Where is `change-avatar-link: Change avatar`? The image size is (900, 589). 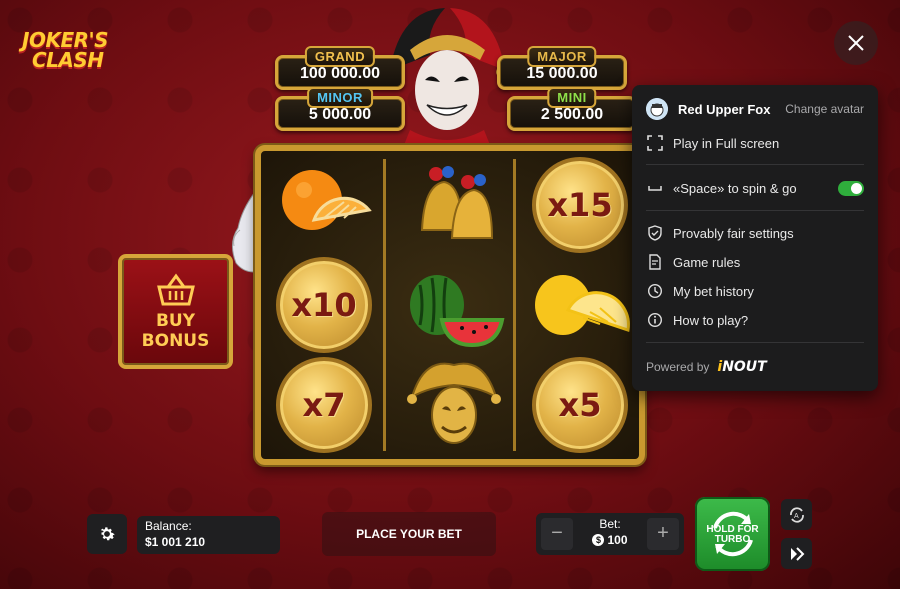 change-avatar-link: Change avatar is located at coordinates (824, 109).